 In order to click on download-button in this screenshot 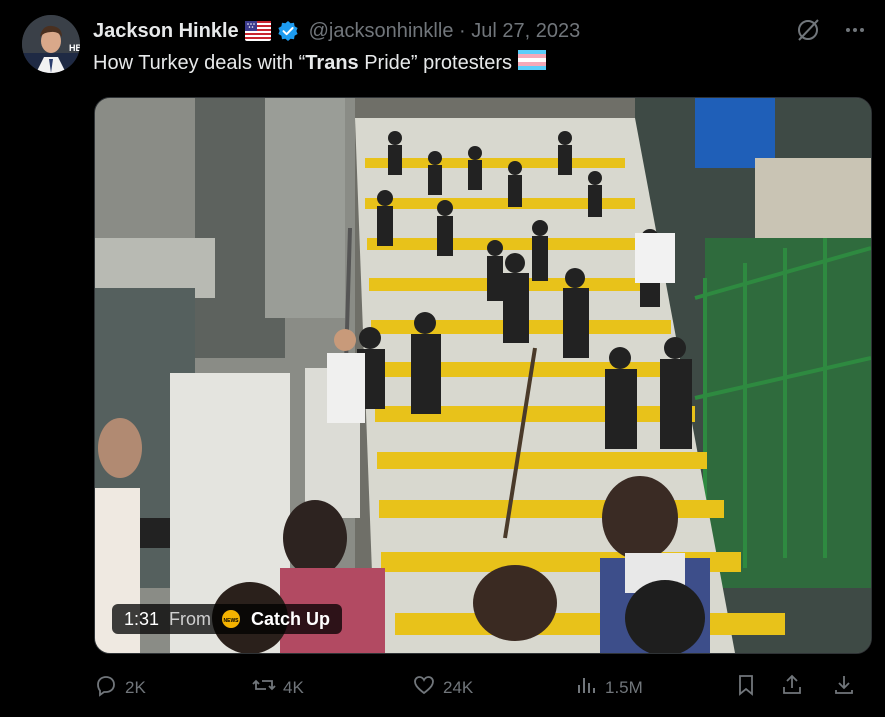, I will do `click(844, 687)`.